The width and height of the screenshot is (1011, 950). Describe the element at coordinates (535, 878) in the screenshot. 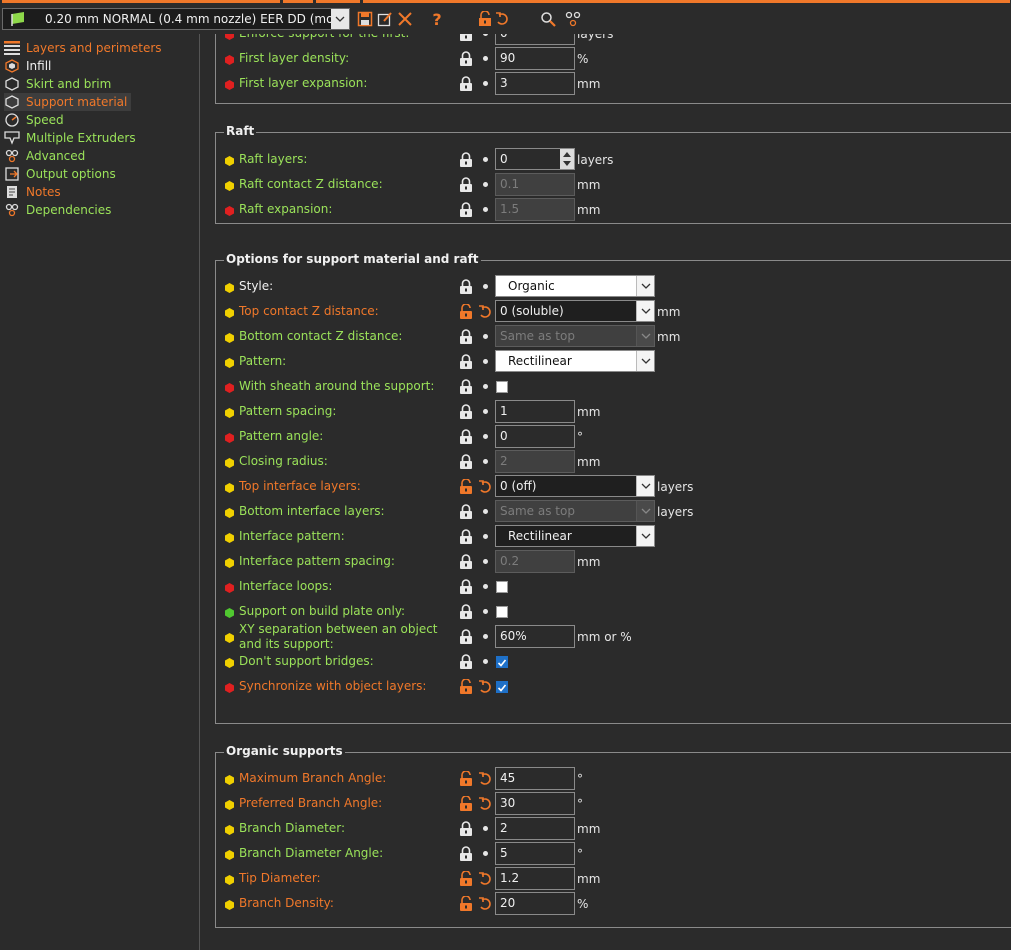

I see `tip-diameter-input: 1.2` at that location.